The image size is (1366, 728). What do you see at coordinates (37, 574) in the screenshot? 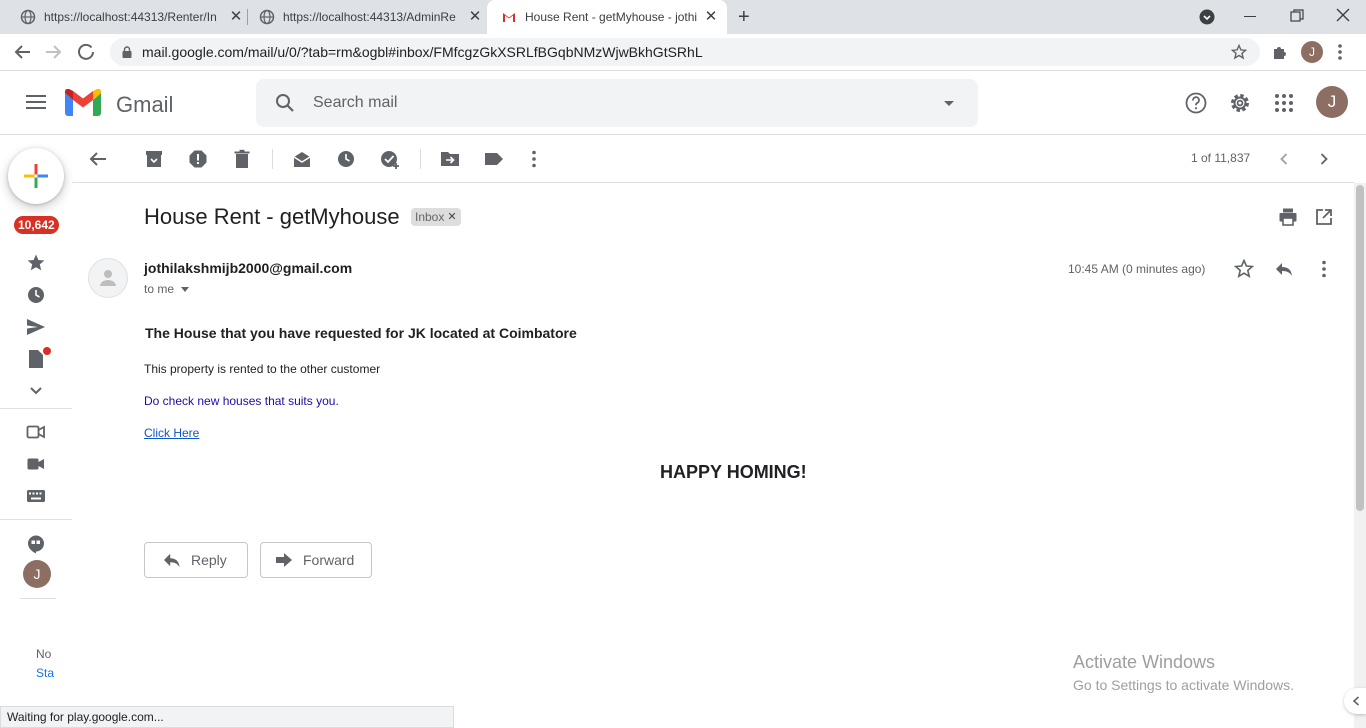
I see `chat-user-avatar: J` at bounding box center [37, 574].